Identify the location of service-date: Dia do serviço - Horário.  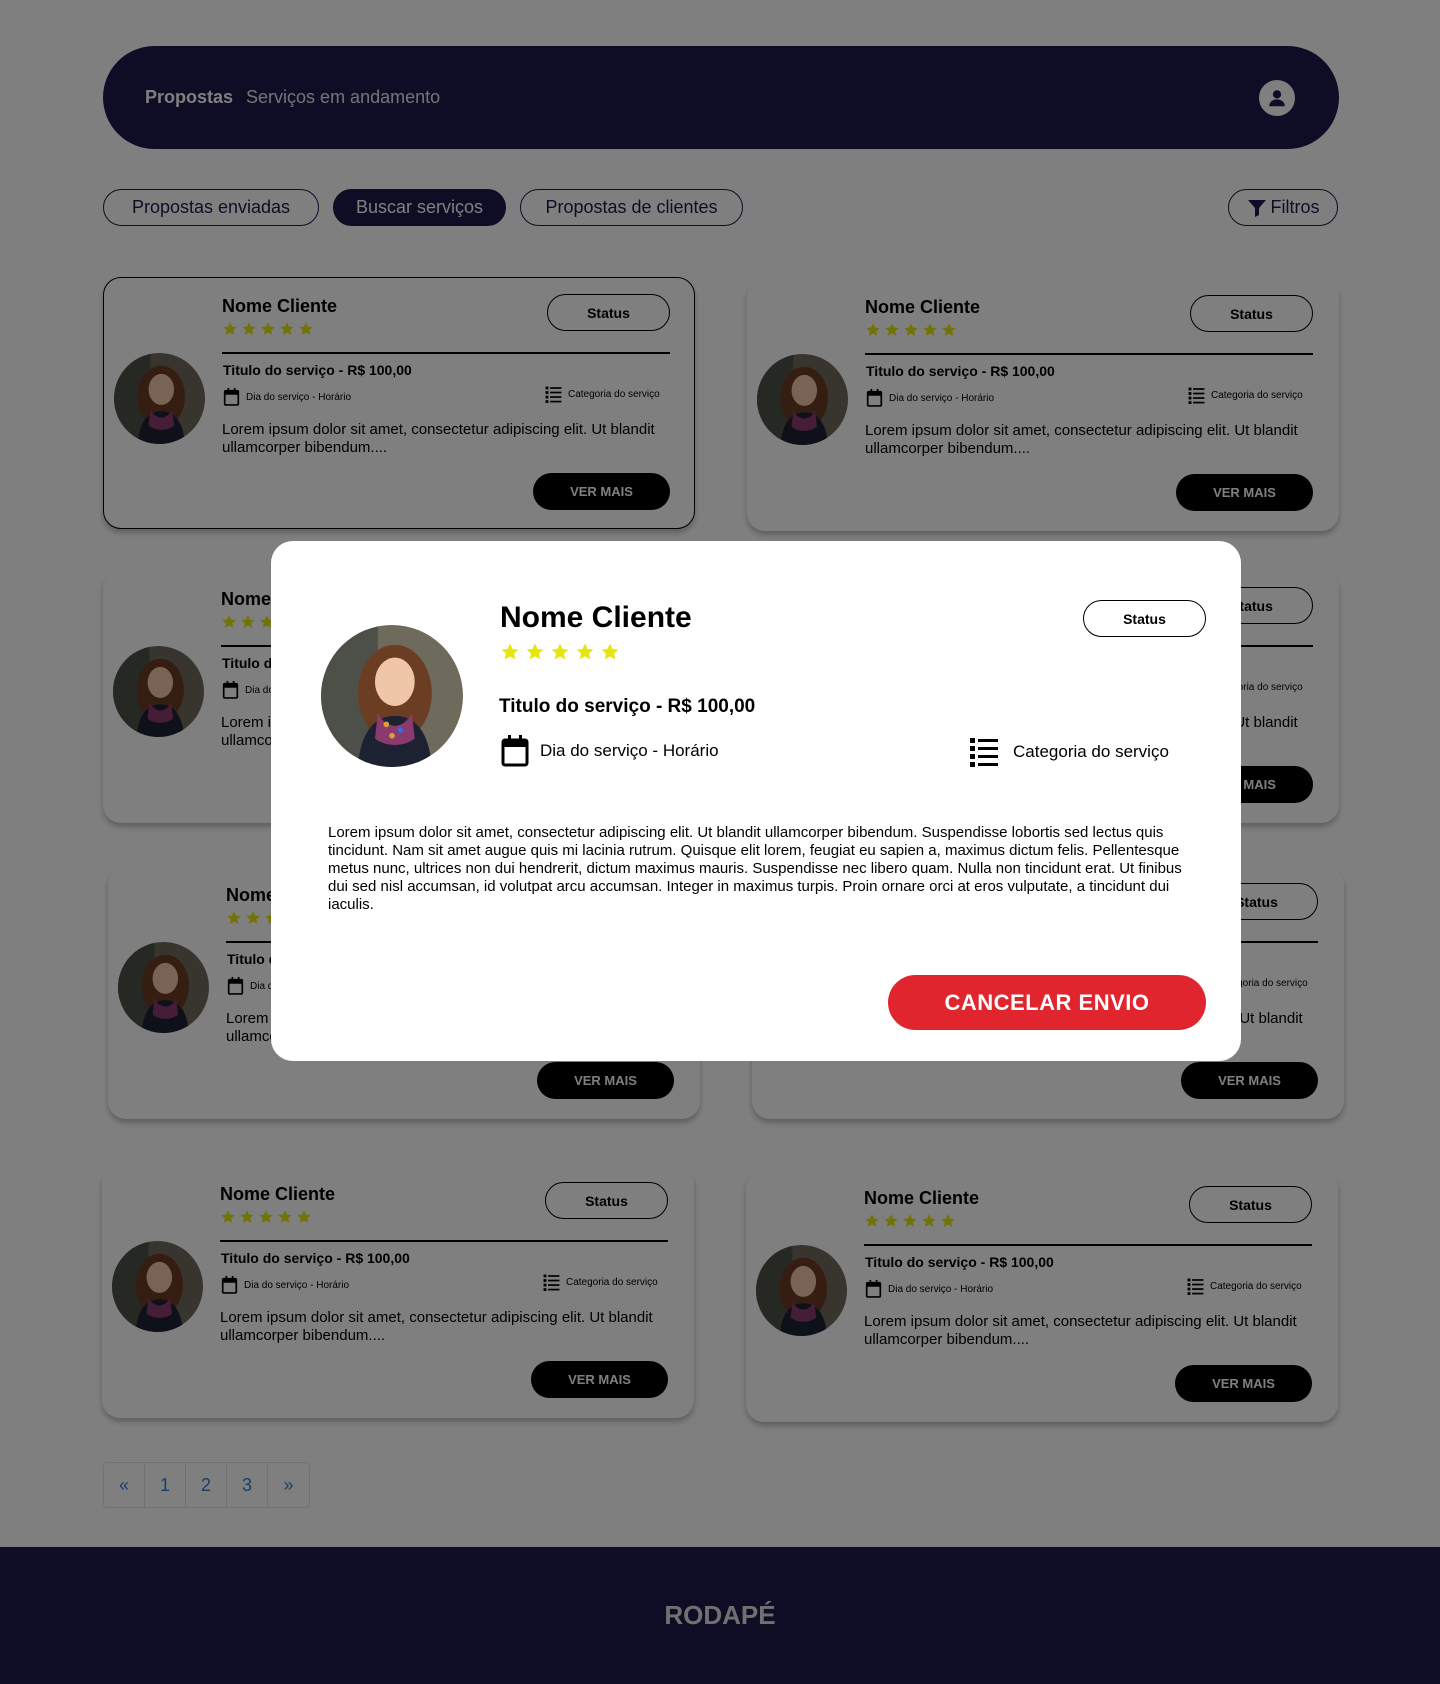
(609, 751).